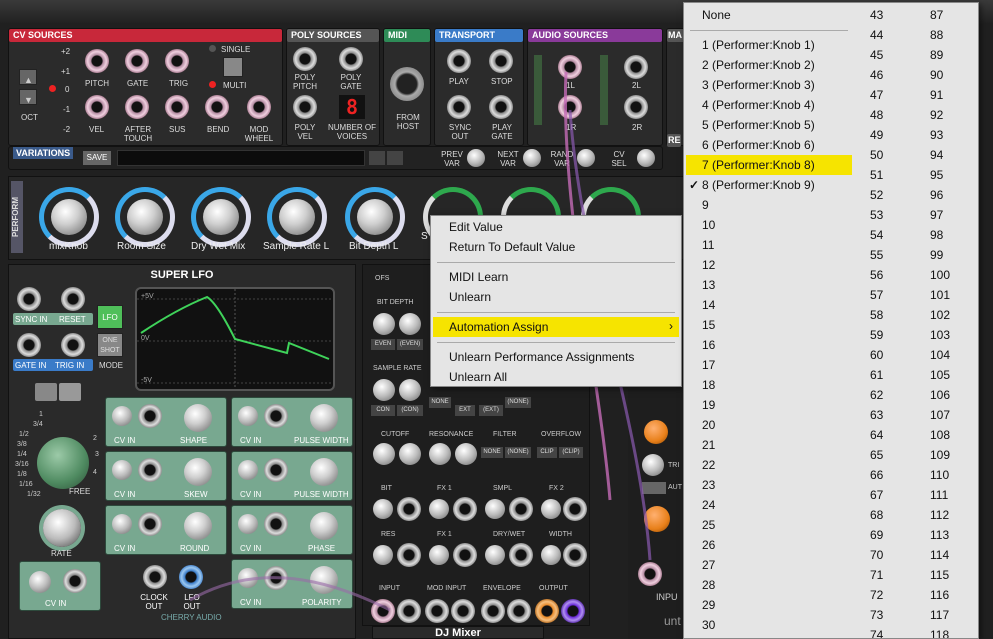  What do you see at coordinates (936, 15) in the screenshot?
I see `submenu-item: 87` at bounding box center [936, 15].